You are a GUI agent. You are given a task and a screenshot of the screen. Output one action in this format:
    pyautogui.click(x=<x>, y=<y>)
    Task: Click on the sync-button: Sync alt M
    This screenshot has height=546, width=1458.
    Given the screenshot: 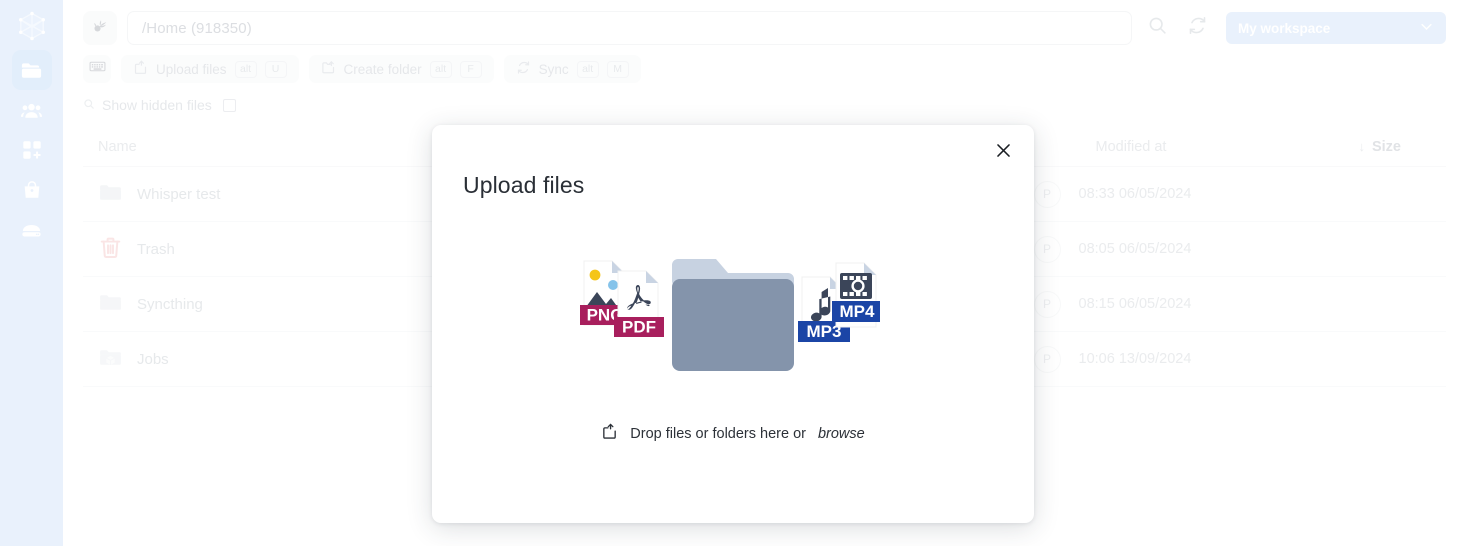 What is the action you would take?
    pyautogui.click(x=572, y=69)
    